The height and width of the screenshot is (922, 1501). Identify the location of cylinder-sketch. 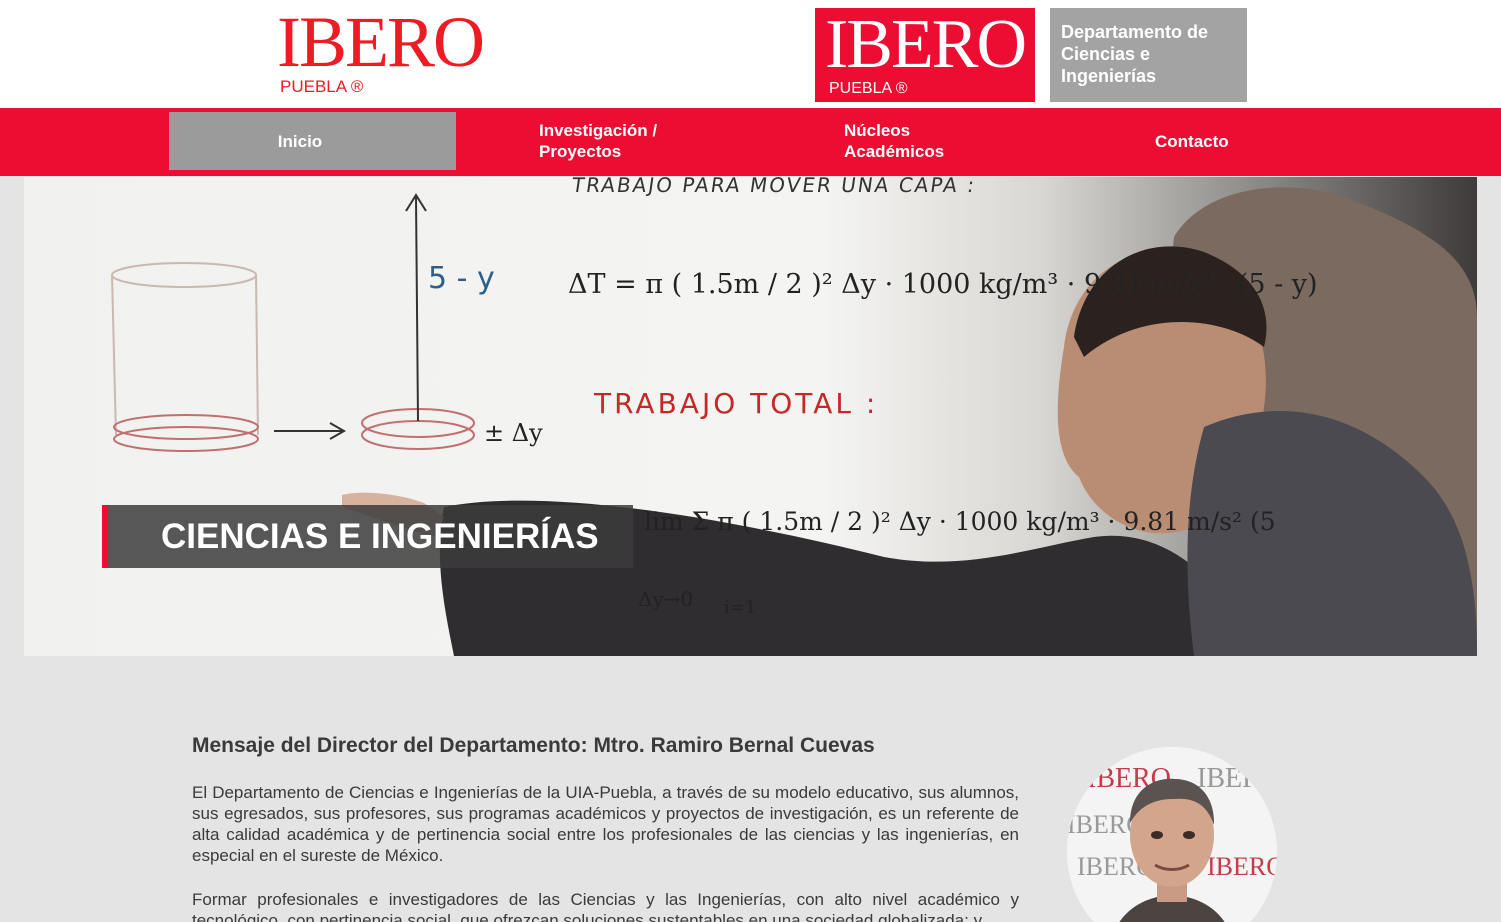
(293, 357).